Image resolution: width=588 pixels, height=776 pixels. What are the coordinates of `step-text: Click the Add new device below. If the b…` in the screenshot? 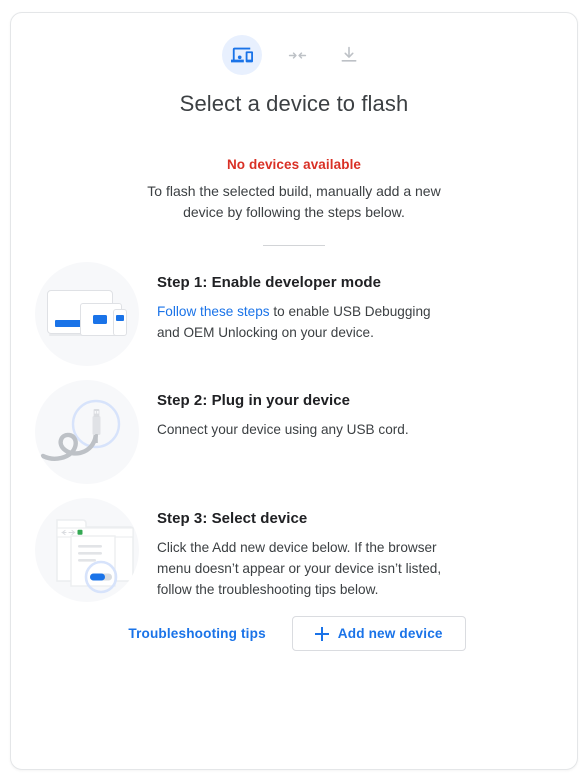 It's located at (299, 568).